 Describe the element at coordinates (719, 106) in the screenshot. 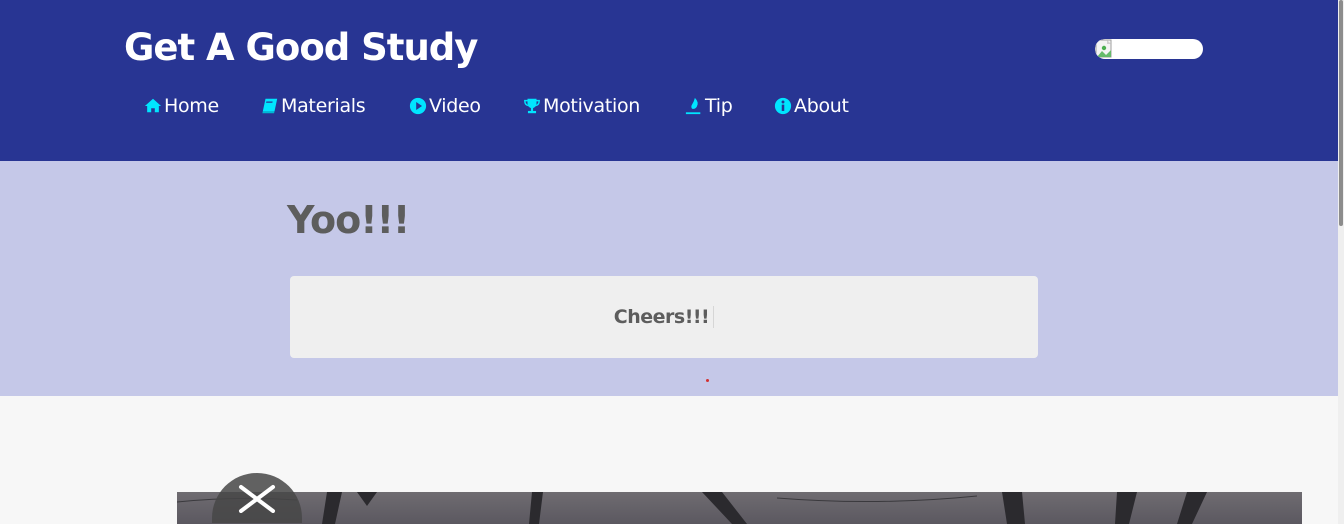

I see `nav-item-label: Tip` at that location.